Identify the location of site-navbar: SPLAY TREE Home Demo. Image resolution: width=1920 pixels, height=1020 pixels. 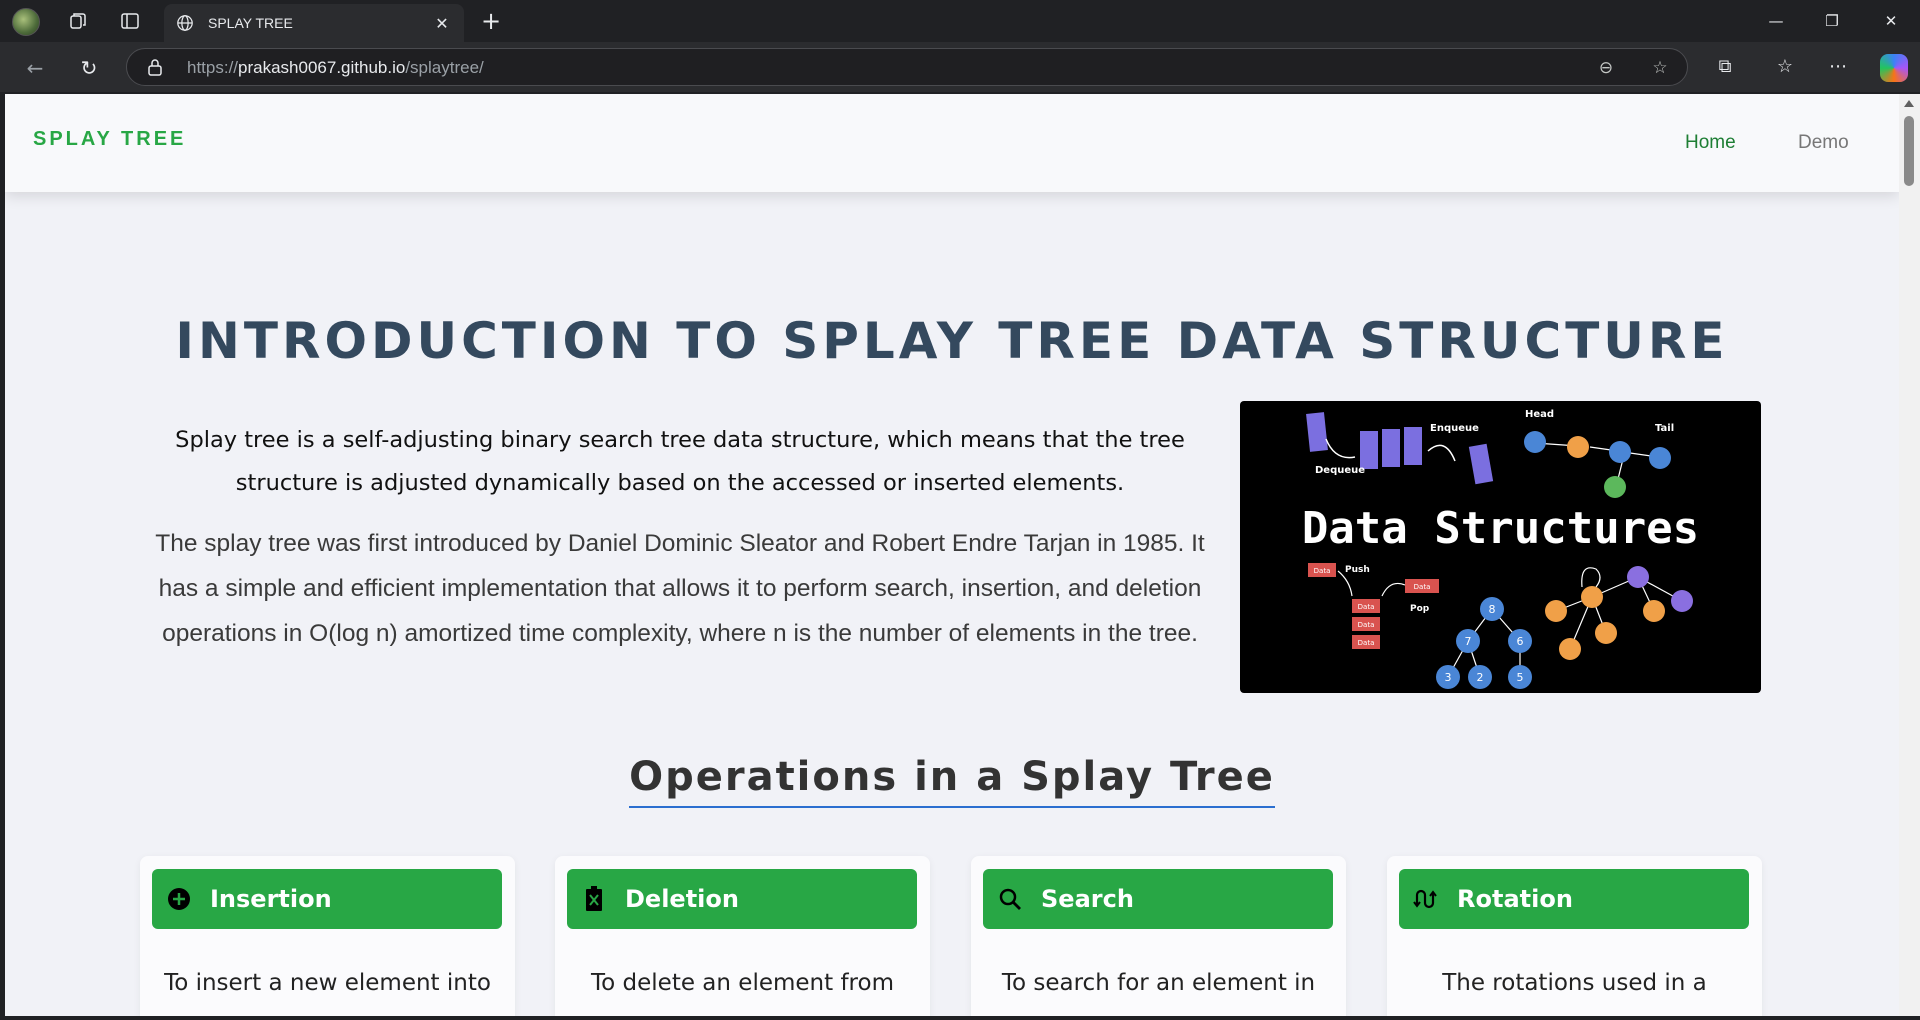
(952, 143).